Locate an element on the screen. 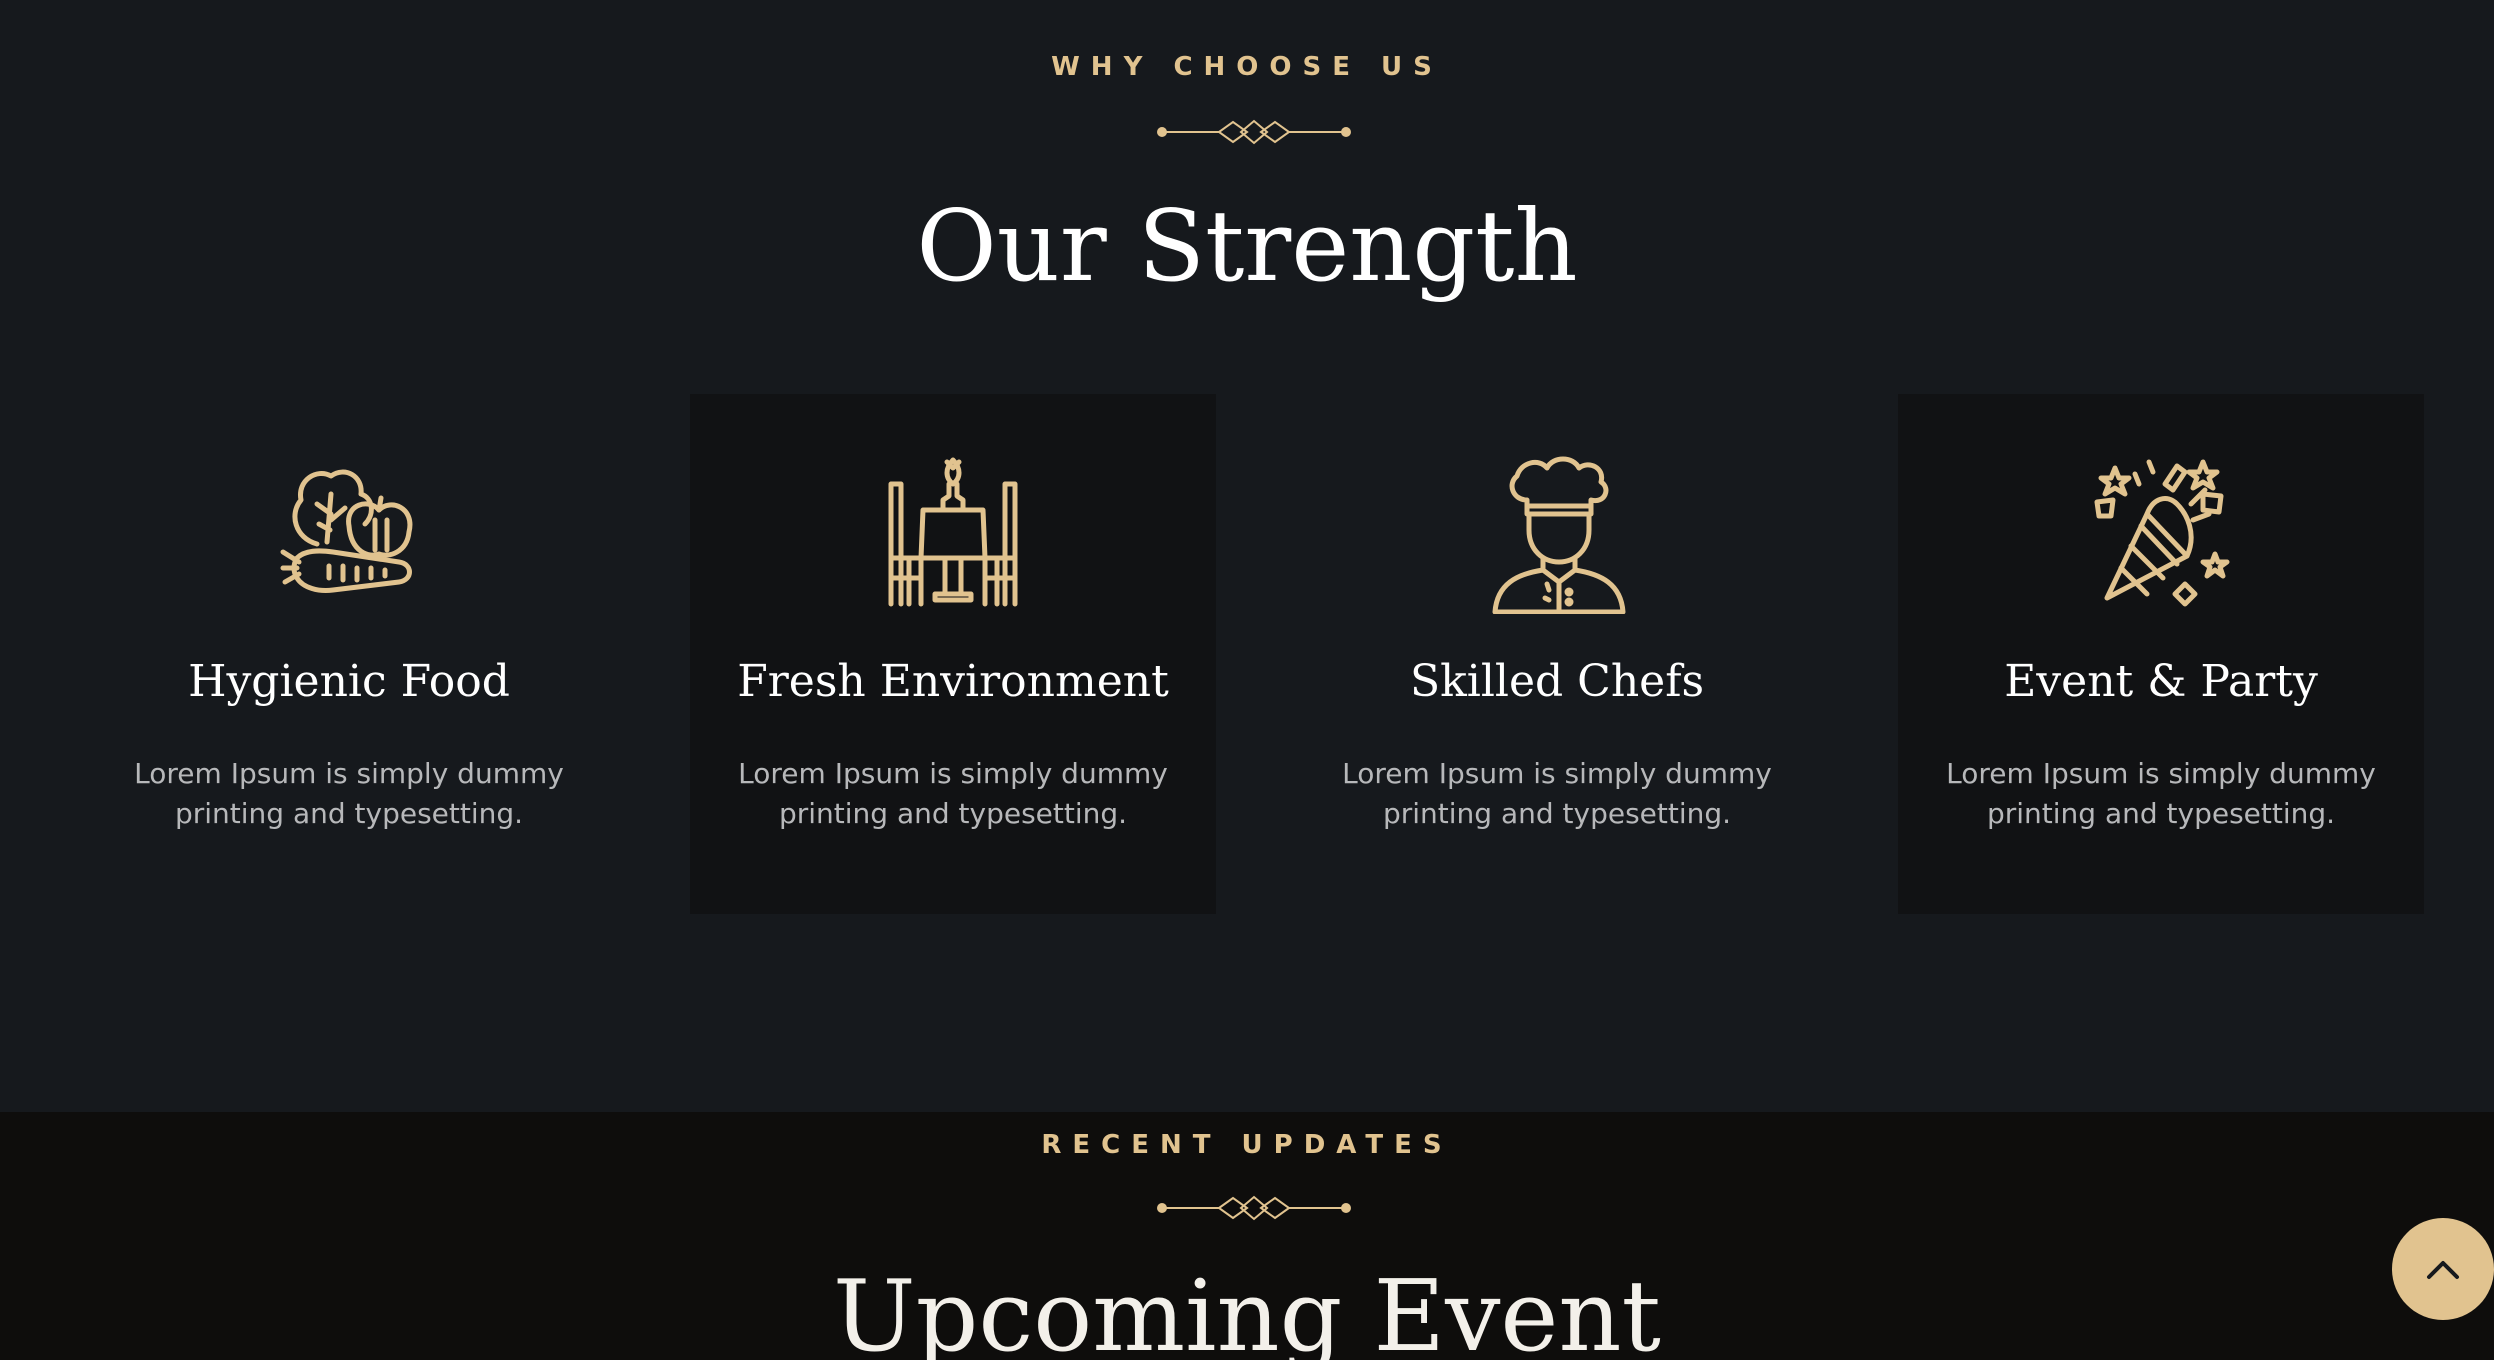 The image size is (2494, 1360). section-heading: Our Strength is located at coordinates (1247, 247).